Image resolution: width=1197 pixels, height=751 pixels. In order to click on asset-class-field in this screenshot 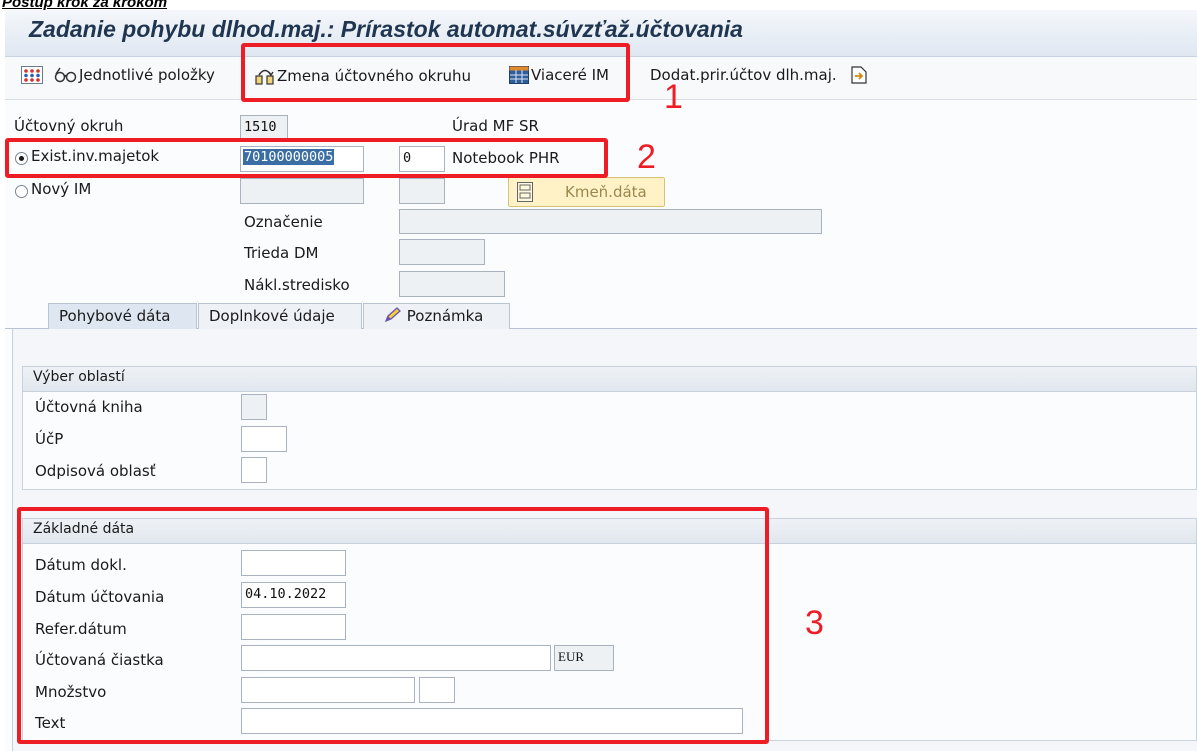, I will do `click(442, 252)`.